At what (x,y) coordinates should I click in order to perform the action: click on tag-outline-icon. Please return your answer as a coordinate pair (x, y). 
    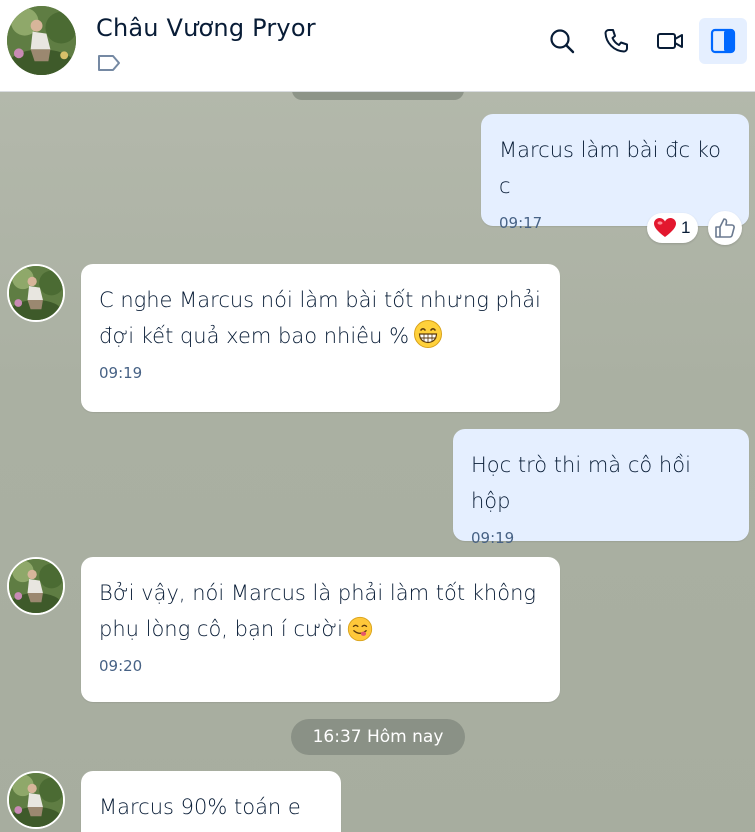
    Looking at the image, I should click on (109, 63).